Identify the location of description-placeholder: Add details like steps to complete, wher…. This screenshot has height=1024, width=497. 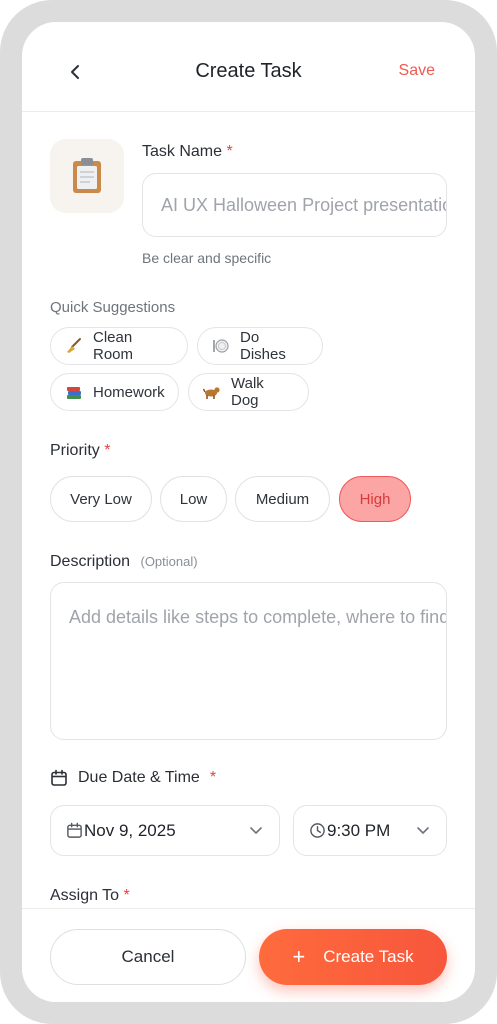
(258, 617).